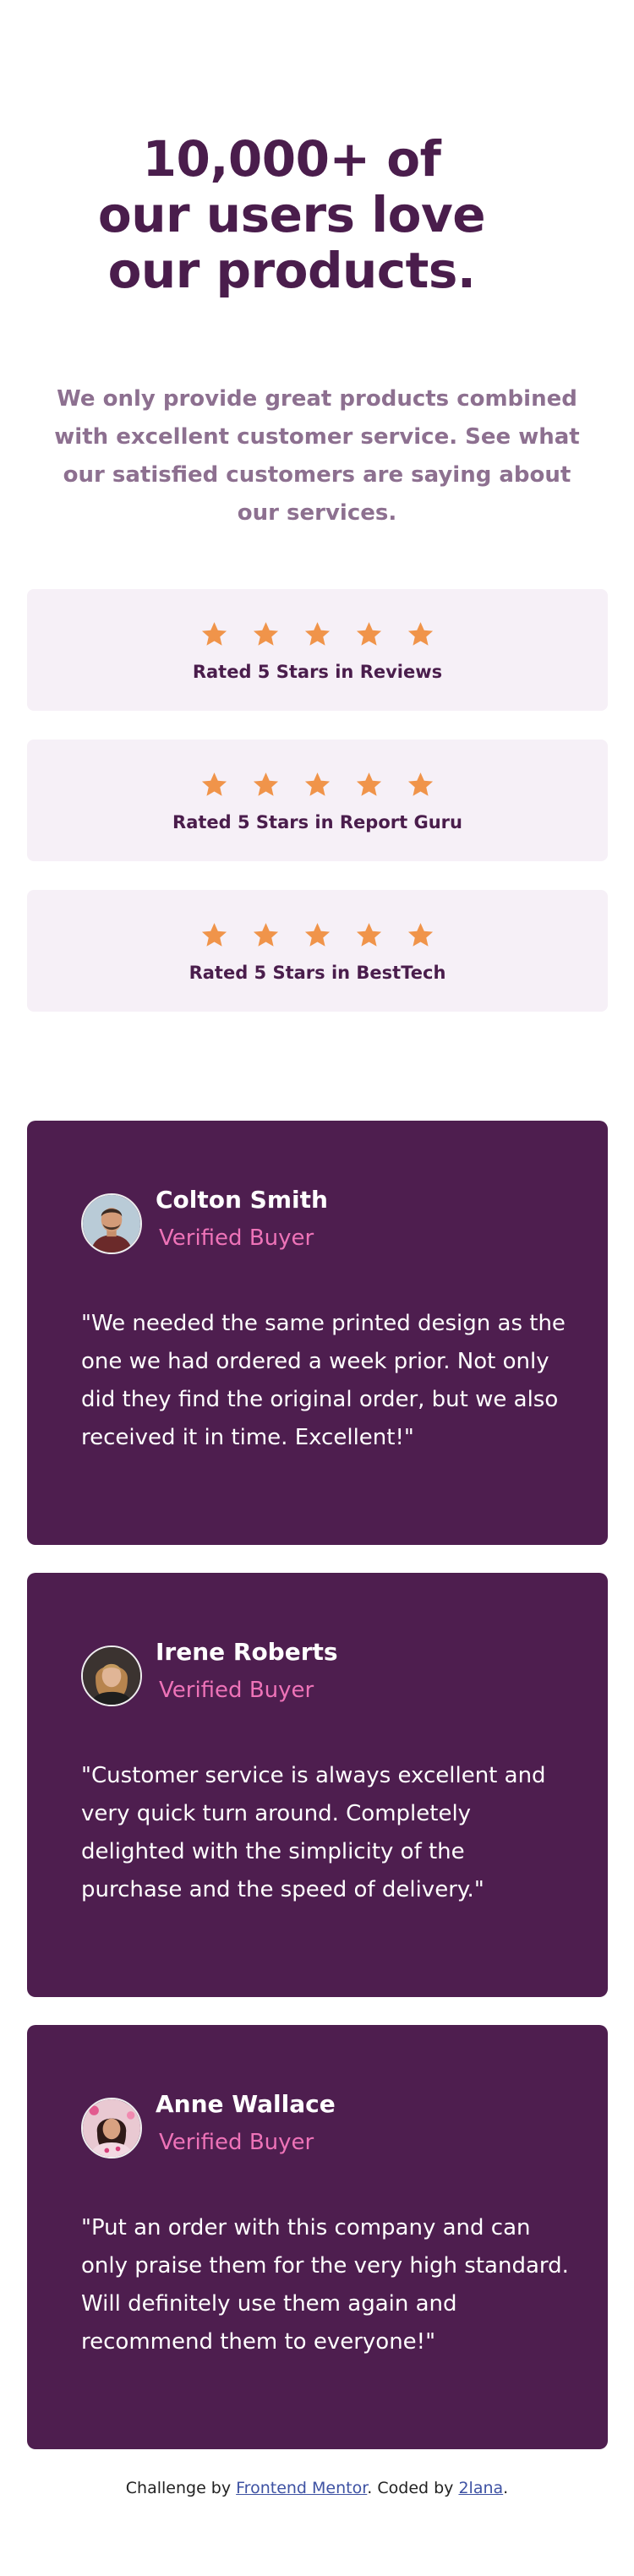  What do you see at coordinates (112, 2128) in the screenshot?
I see `avatar-anne-icon` at bounding box center [112, 2128].